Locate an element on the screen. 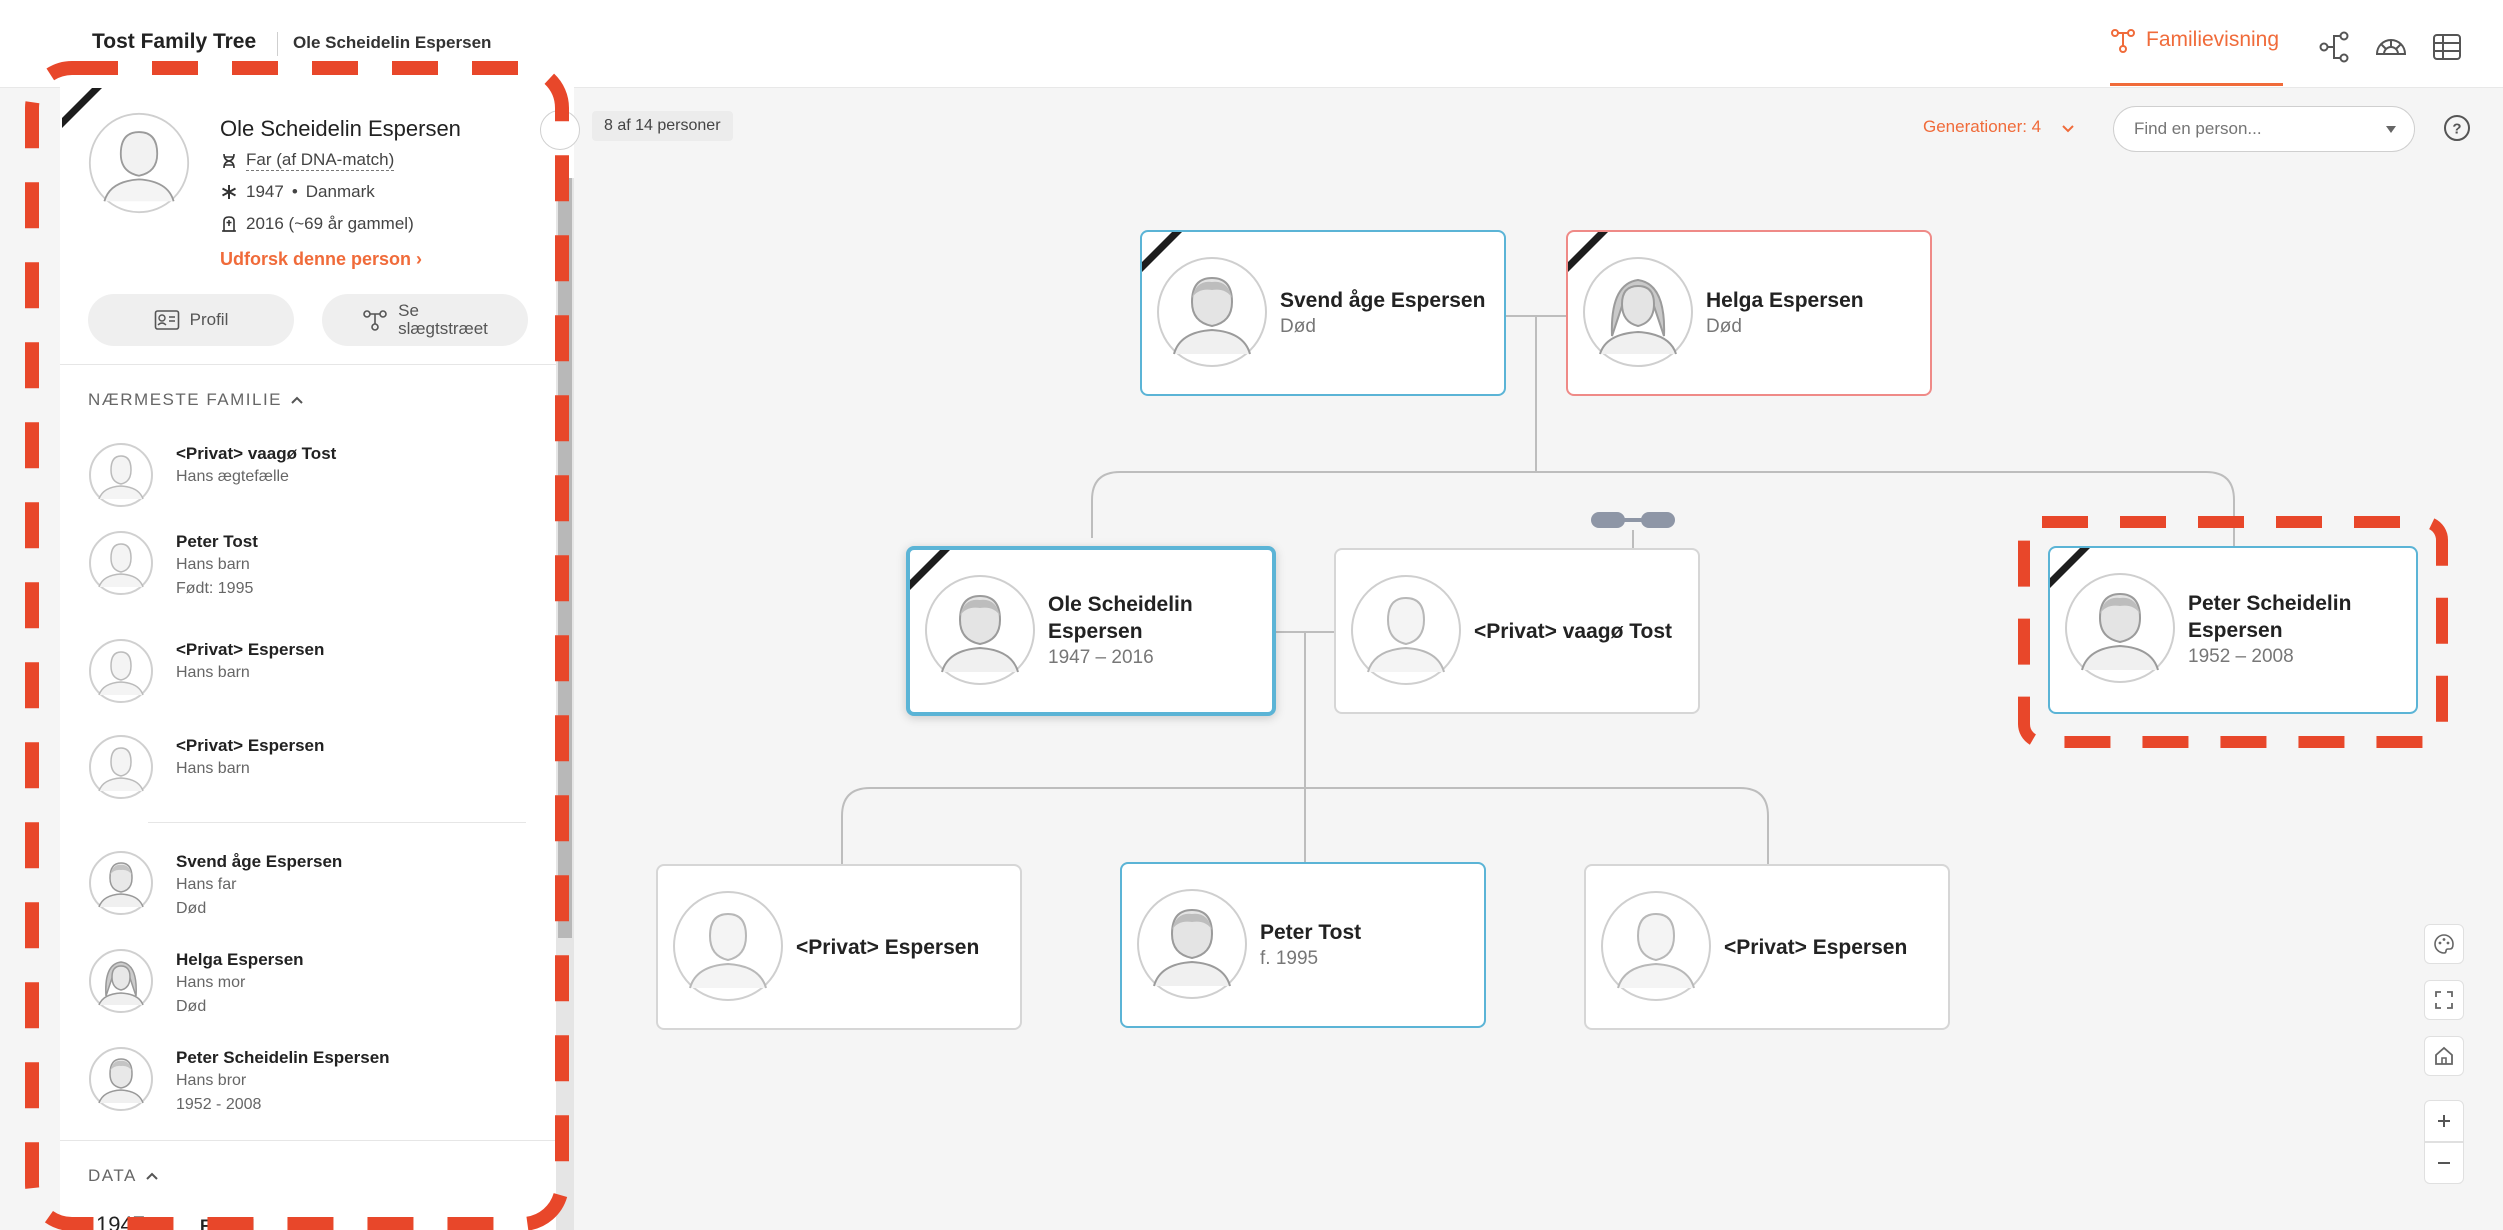 The height and width of the screenshot is (1230, 2503). person-card-child-3: <Privat> Espersen is located at coordinates (1767, 947).